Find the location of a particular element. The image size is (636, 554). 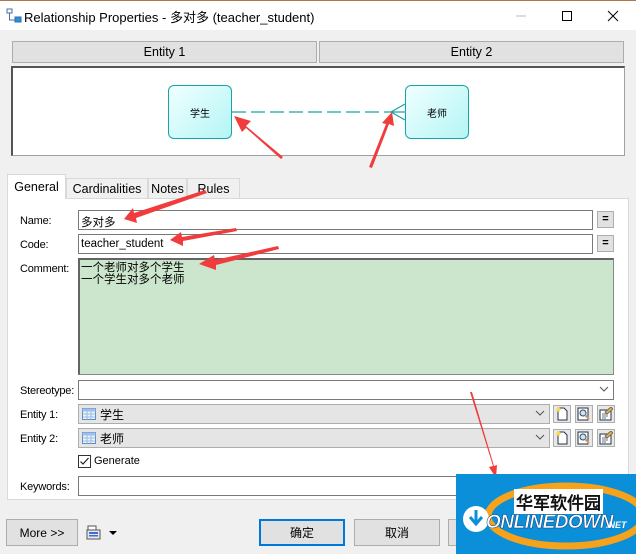

relationship-line is located at coordinates (319, 112).